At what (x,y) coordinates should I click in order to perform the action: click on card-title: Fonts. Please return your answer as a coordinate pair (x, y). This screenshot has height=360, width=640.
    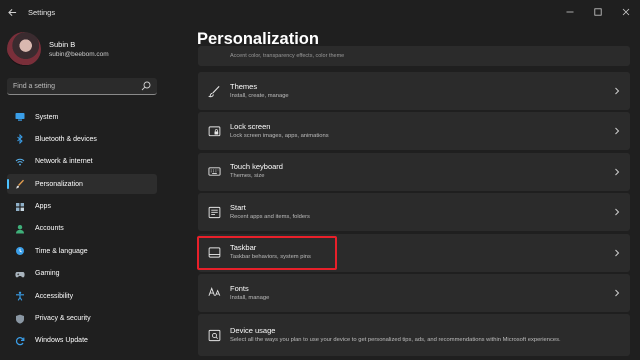
    Looking at the image, I should click on (239, 288).